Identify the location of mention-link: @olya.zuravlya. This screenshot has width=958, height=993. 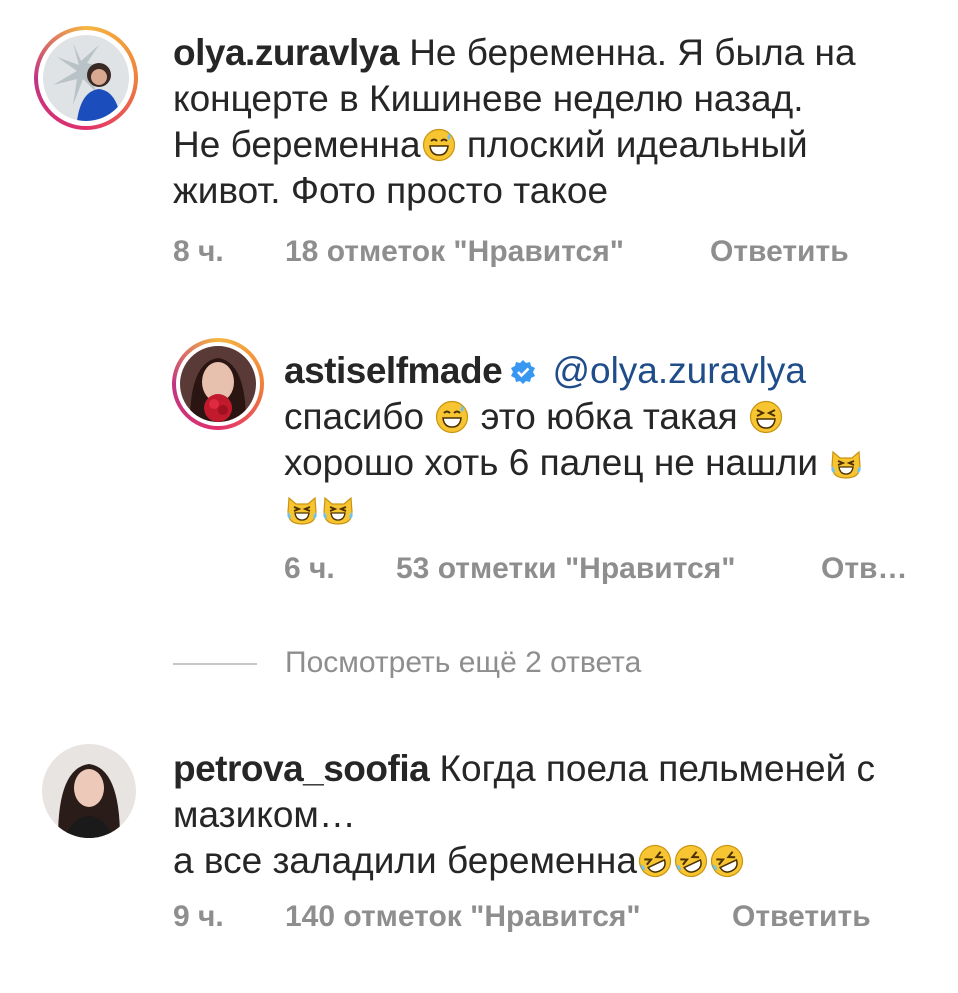
(679, 370).